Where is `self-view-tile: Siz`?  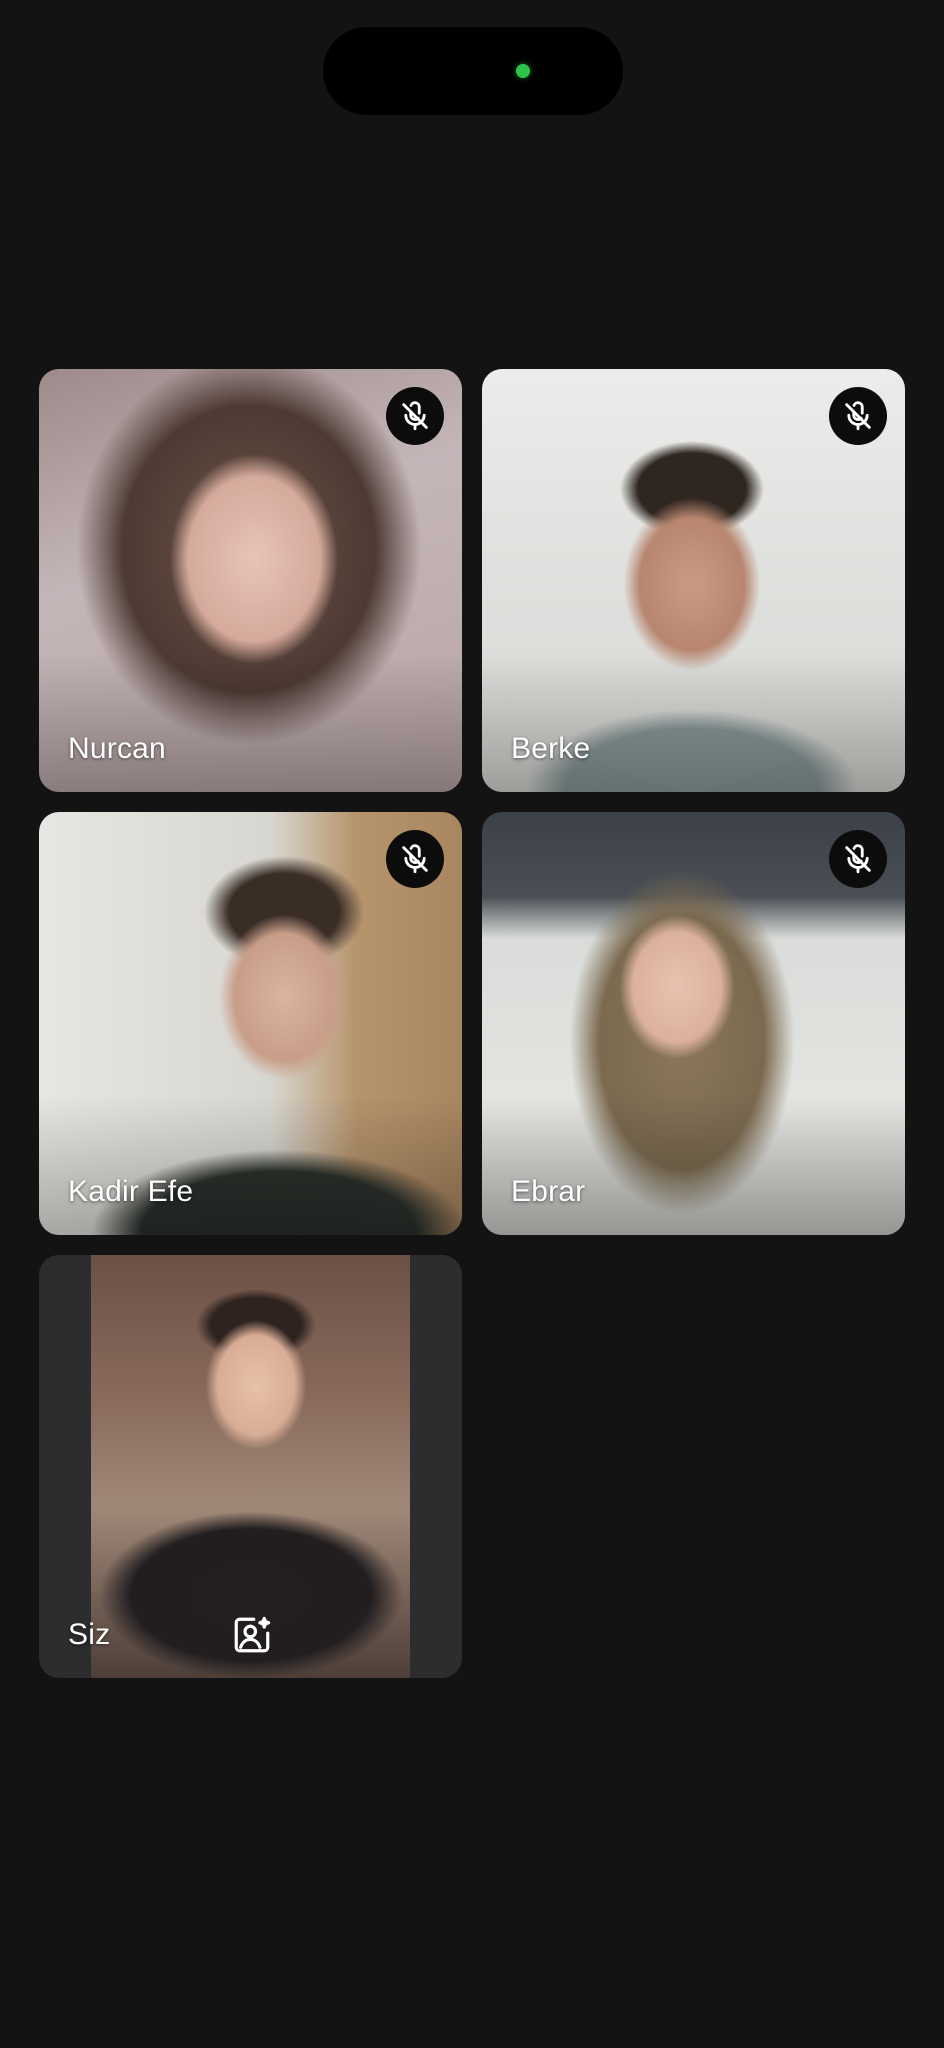
self-view-tile: Siz is located at coordinates (250, 1466).